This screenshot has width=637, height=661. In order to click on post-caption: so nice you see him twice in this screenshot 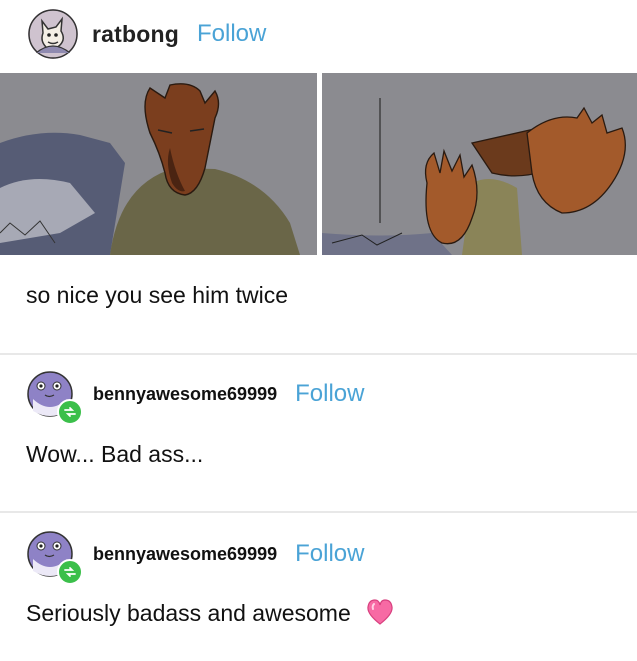, I will do `click(157, 295)`.